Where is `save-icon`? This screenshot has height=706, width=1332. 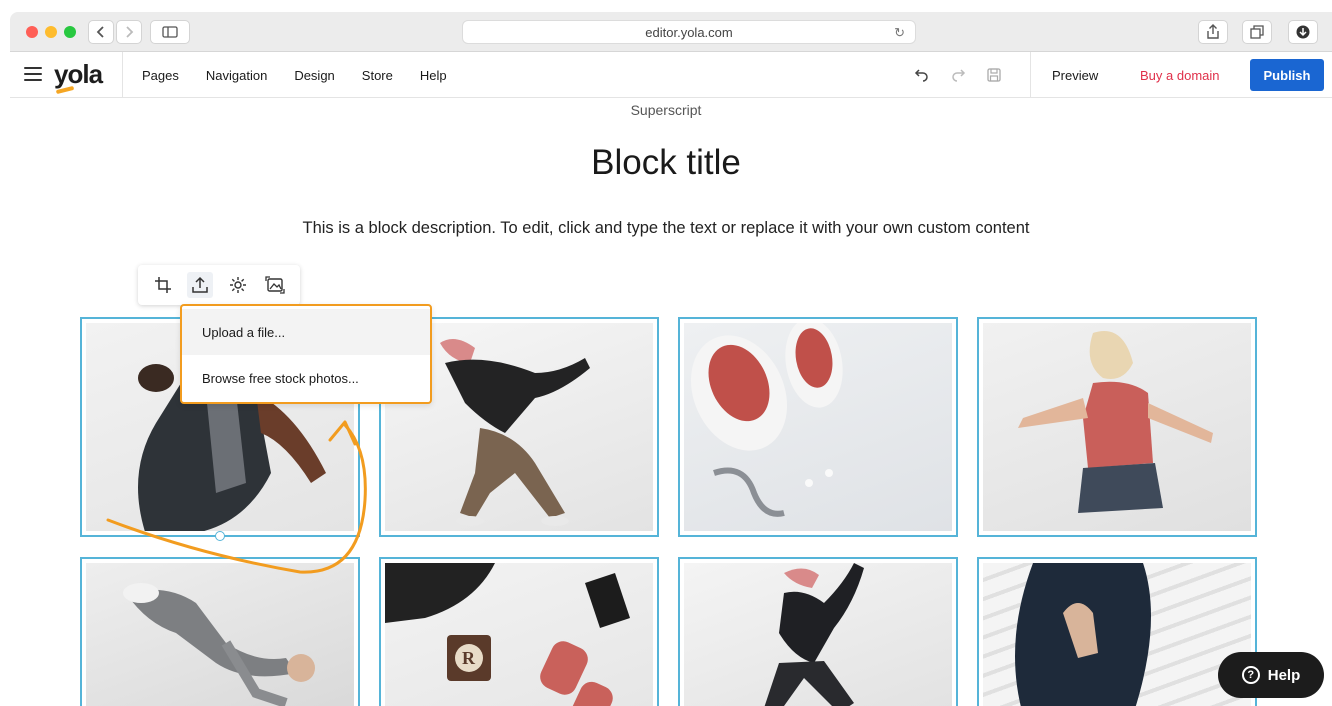 save-icon is located at coordinates (994, 75).